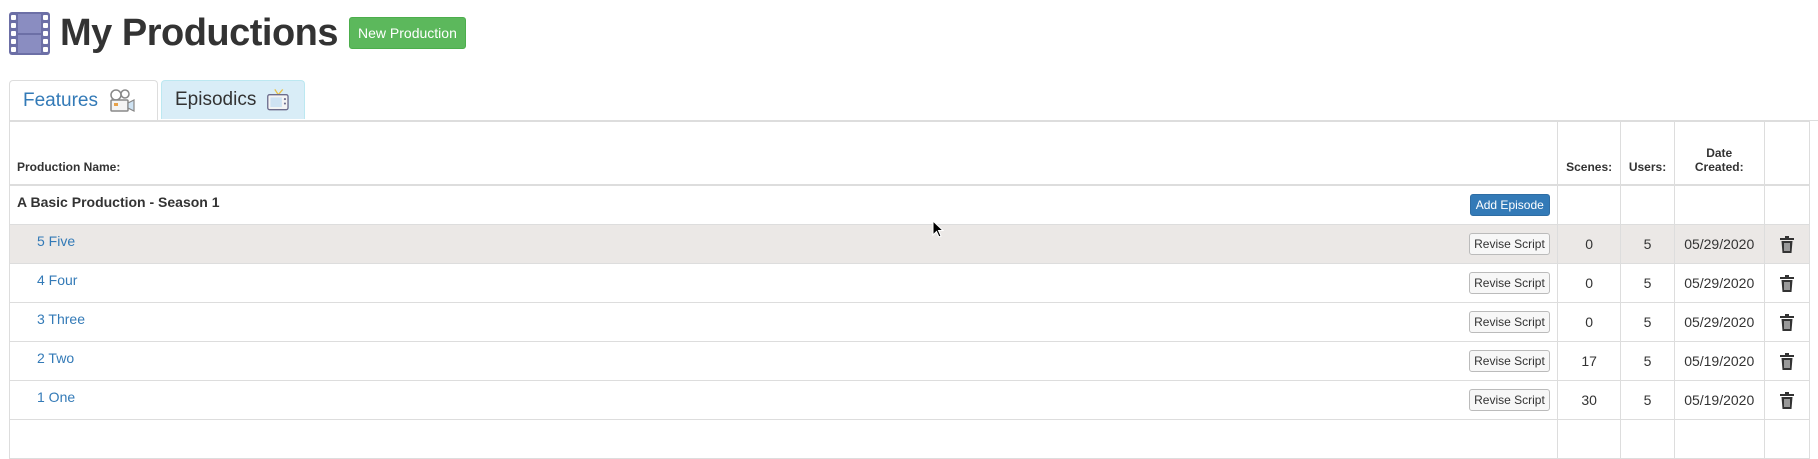 The height and width of the screenshot is (459, 1818). I want to click on tab-episodics: Episodics, so click(233, 99).